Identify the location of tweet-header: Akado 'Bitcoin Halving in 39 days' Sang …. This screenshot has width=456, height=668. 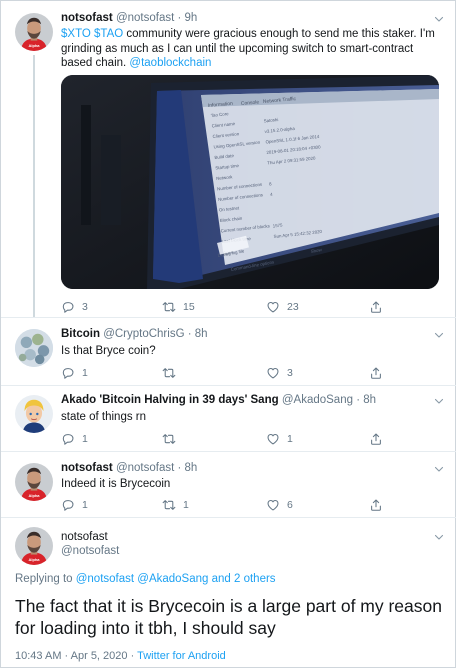
(218, 400).